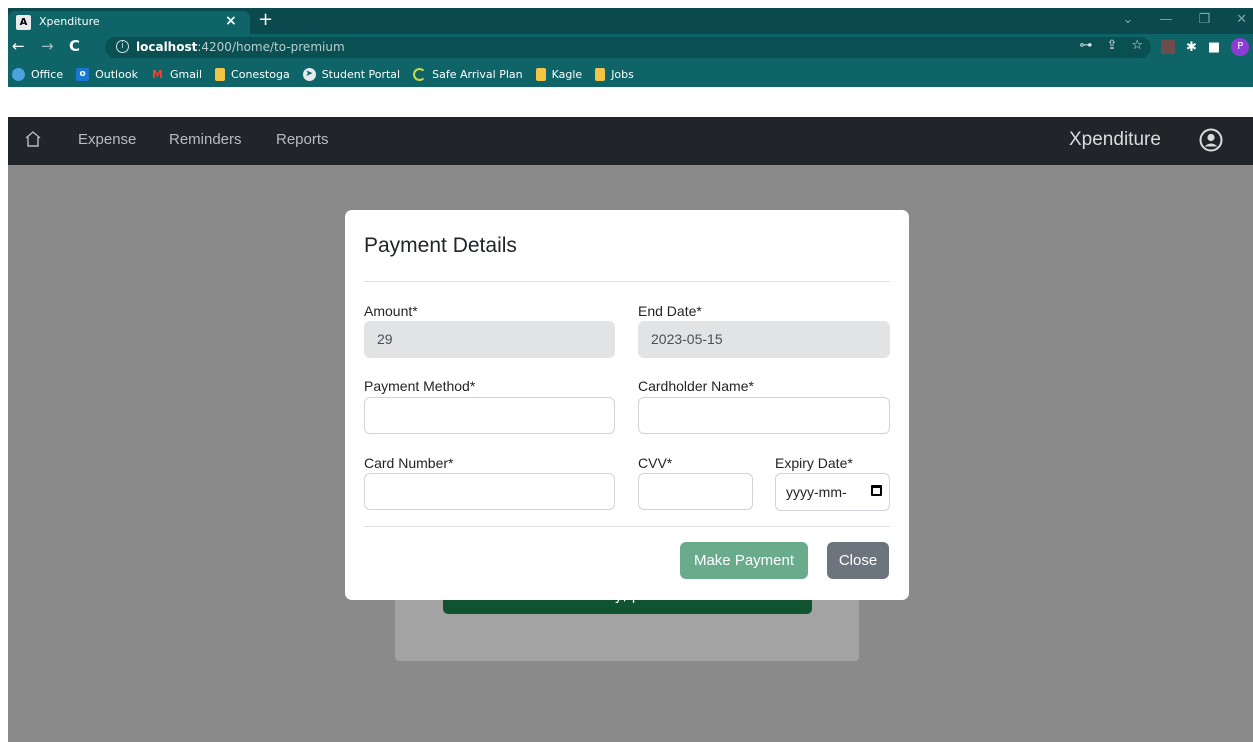 This screenshot has height=742, width=1253. Describe the element at coordinates (47, 74) in the screenshot. I see `bookmark-label: Office` at that location.